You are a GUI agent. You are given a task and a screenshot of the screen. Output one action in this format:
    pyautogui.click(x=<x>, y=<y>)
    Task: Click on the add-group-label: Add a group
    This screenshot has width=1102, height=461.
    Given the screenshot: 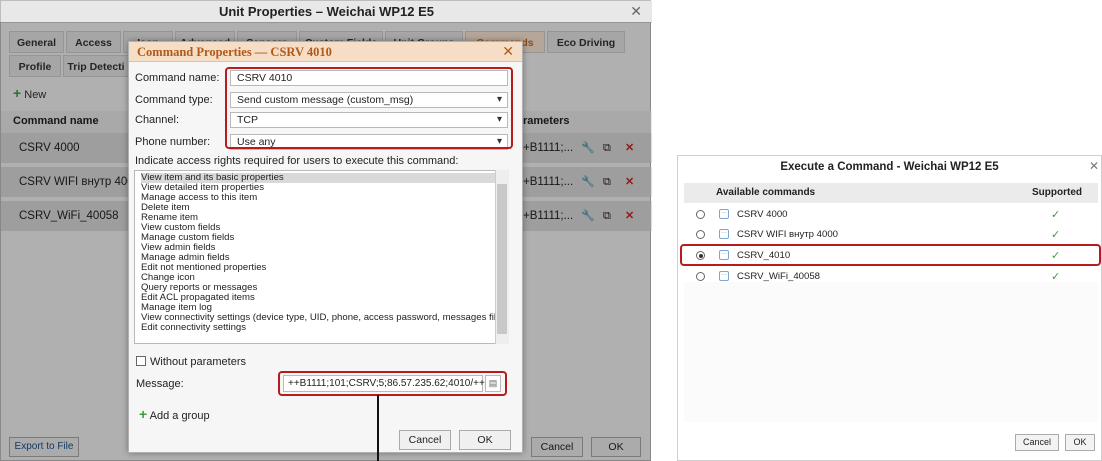 What is the action you would take?
    pyautogui.click(x=179, y=416)
    